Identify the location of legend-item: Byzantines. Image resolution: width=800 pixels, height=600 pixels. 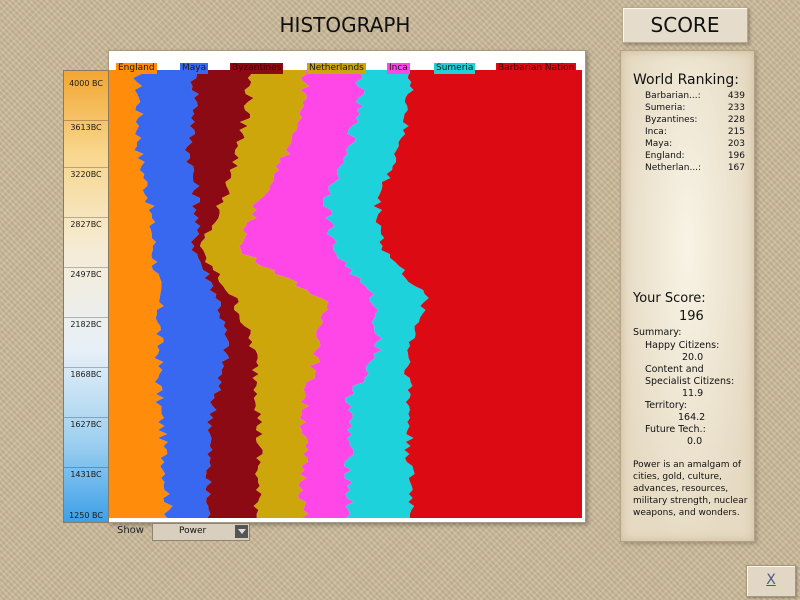
(257, 68).